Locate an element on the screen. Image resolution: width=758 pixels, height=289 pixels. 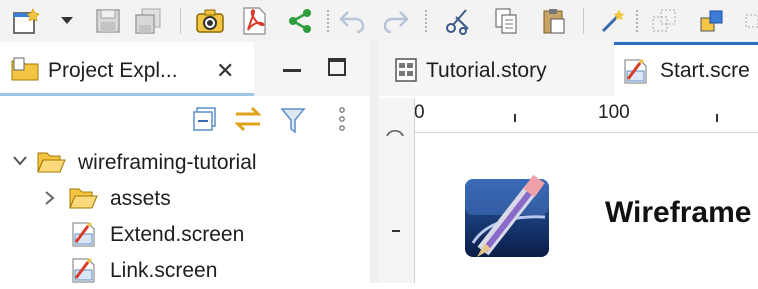
chevron-right-icon is located at coordinates (50, 200).